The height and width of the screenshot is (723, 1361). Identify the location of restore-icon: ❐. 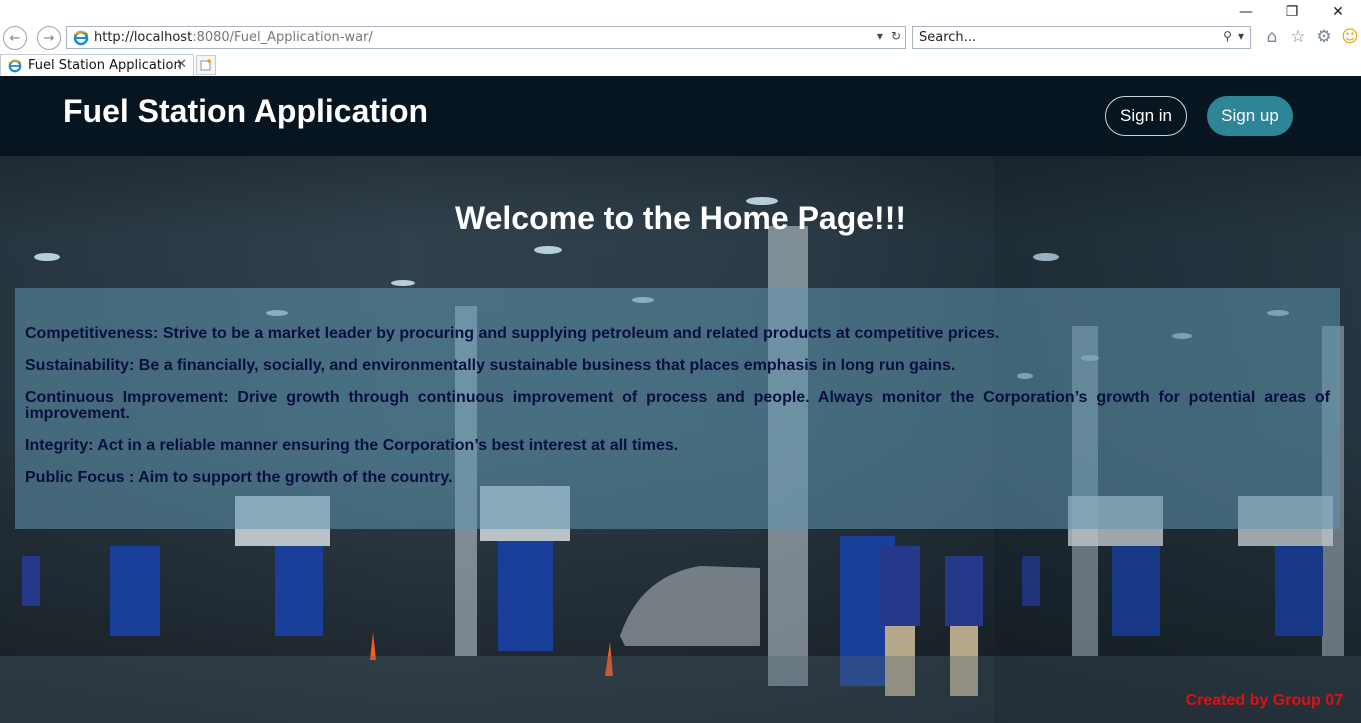
(1292, 12).